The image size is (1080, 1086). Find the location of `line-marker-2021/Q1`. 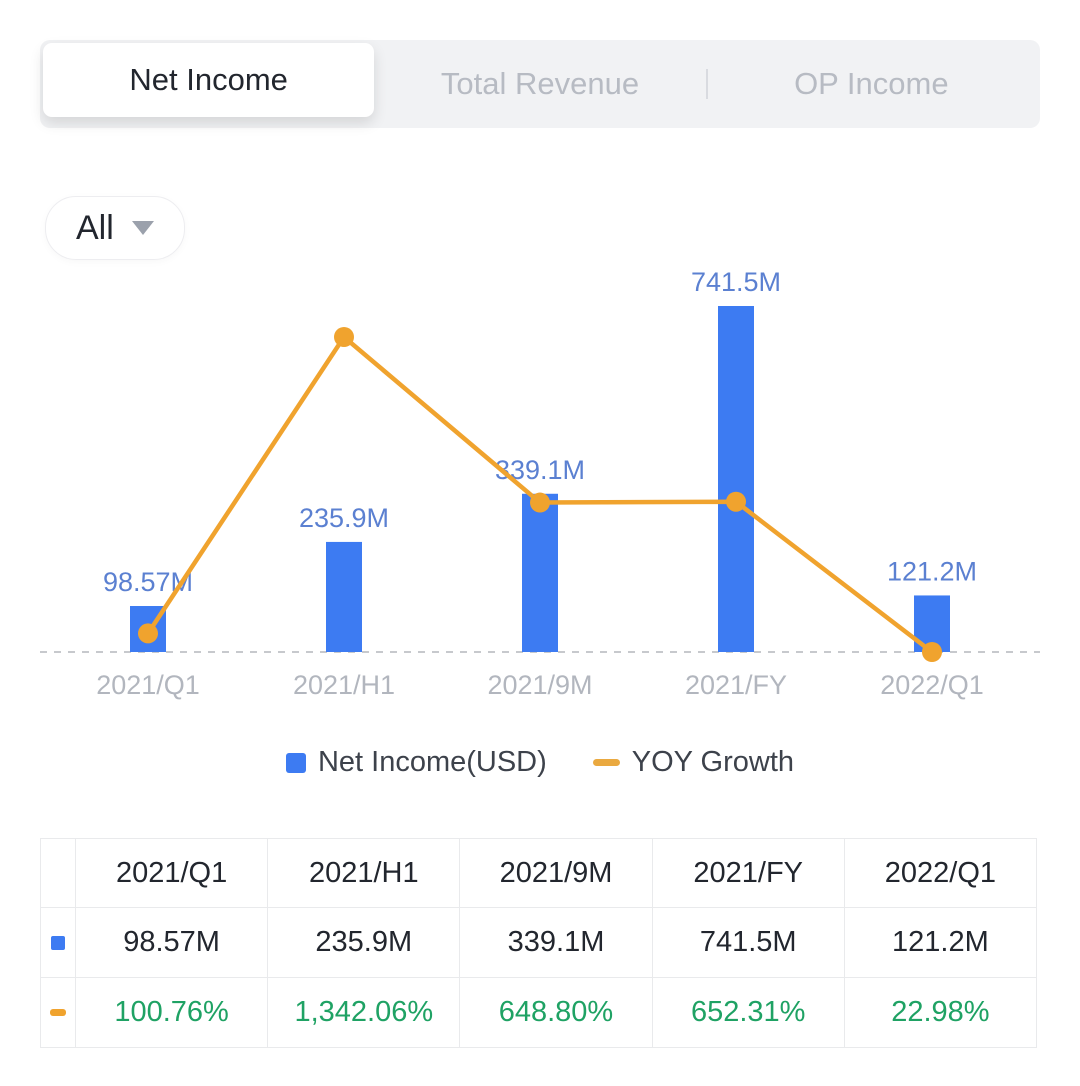

line-marker-2021/Q1 is located at coordinates (148, 633).